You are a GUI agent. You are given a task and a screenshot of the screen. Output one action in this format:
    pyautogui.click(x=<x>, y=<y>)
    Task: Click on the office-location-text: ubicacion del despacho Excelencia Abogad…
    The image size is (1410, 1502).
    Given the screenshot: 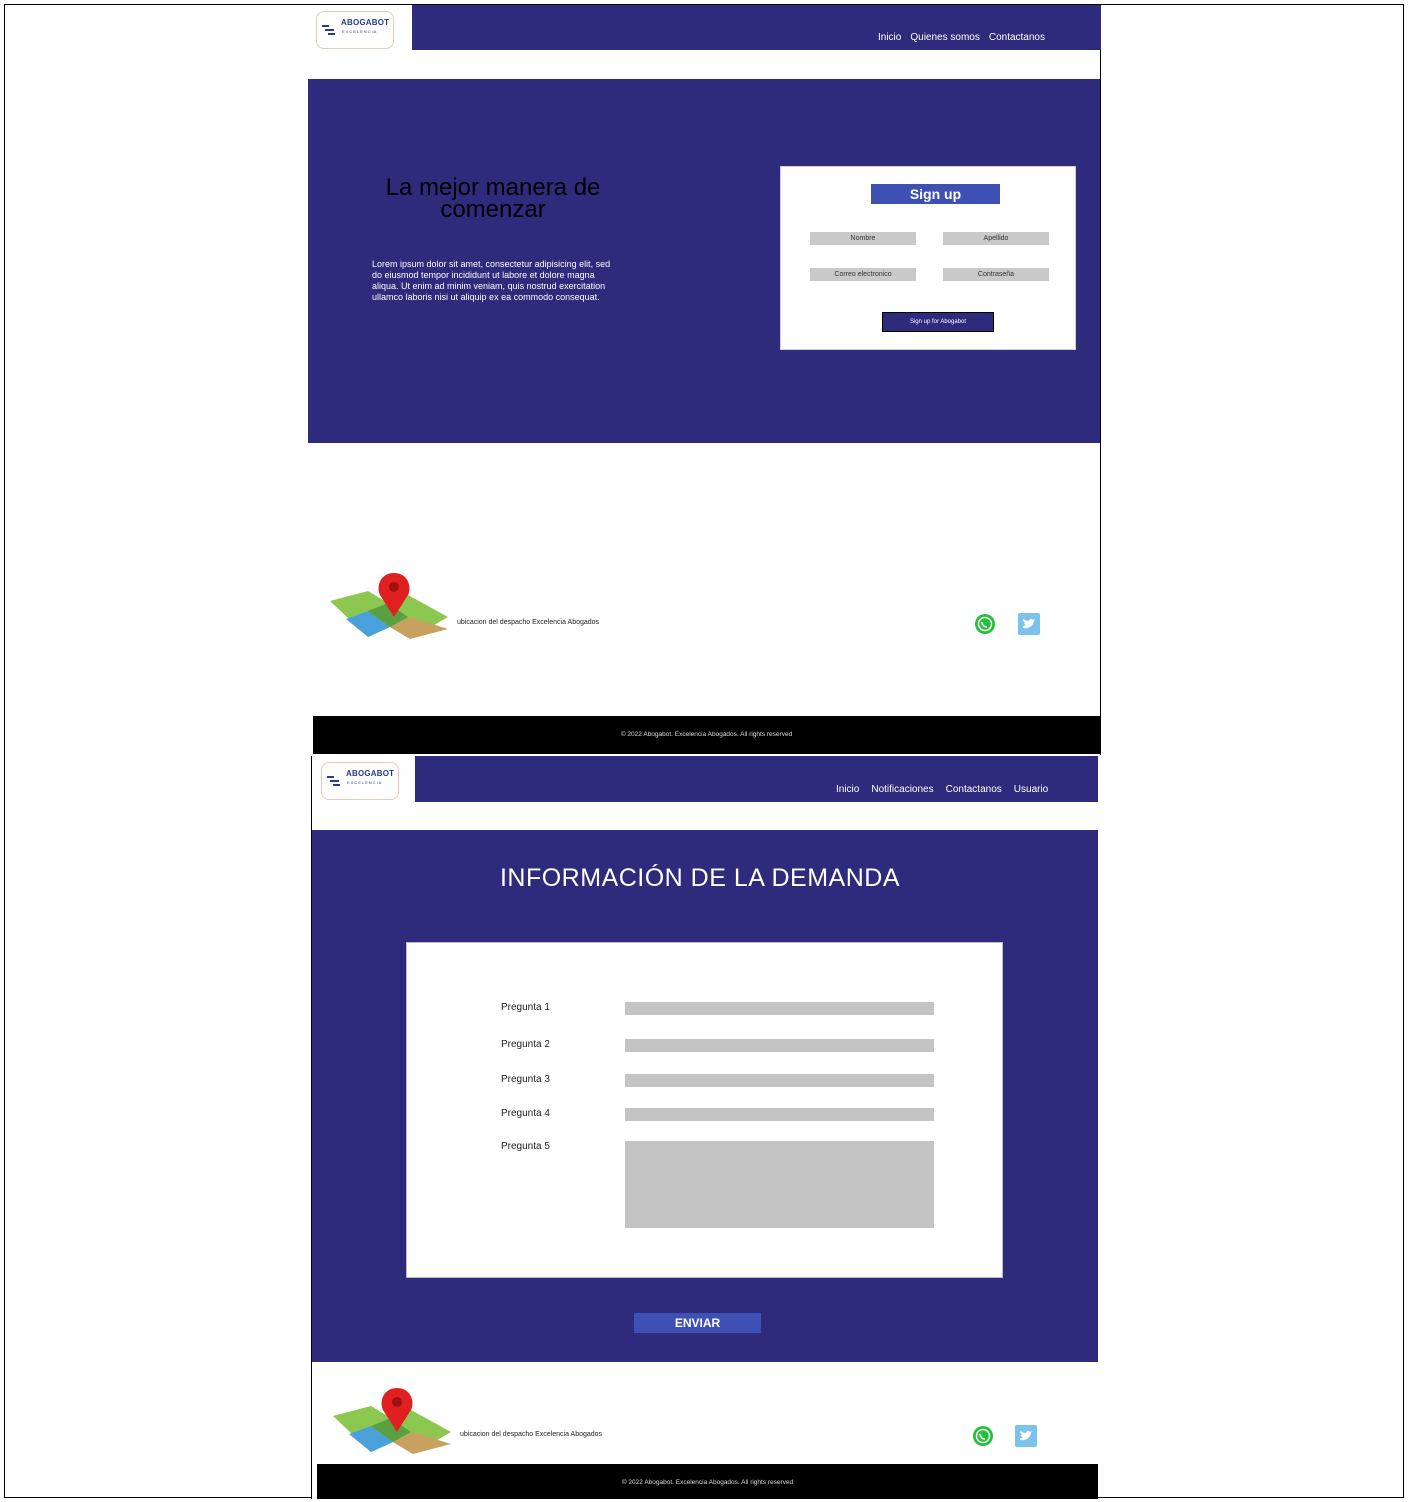 What is the action you would take?
    pyautogui.click(x=528, y=622)
    